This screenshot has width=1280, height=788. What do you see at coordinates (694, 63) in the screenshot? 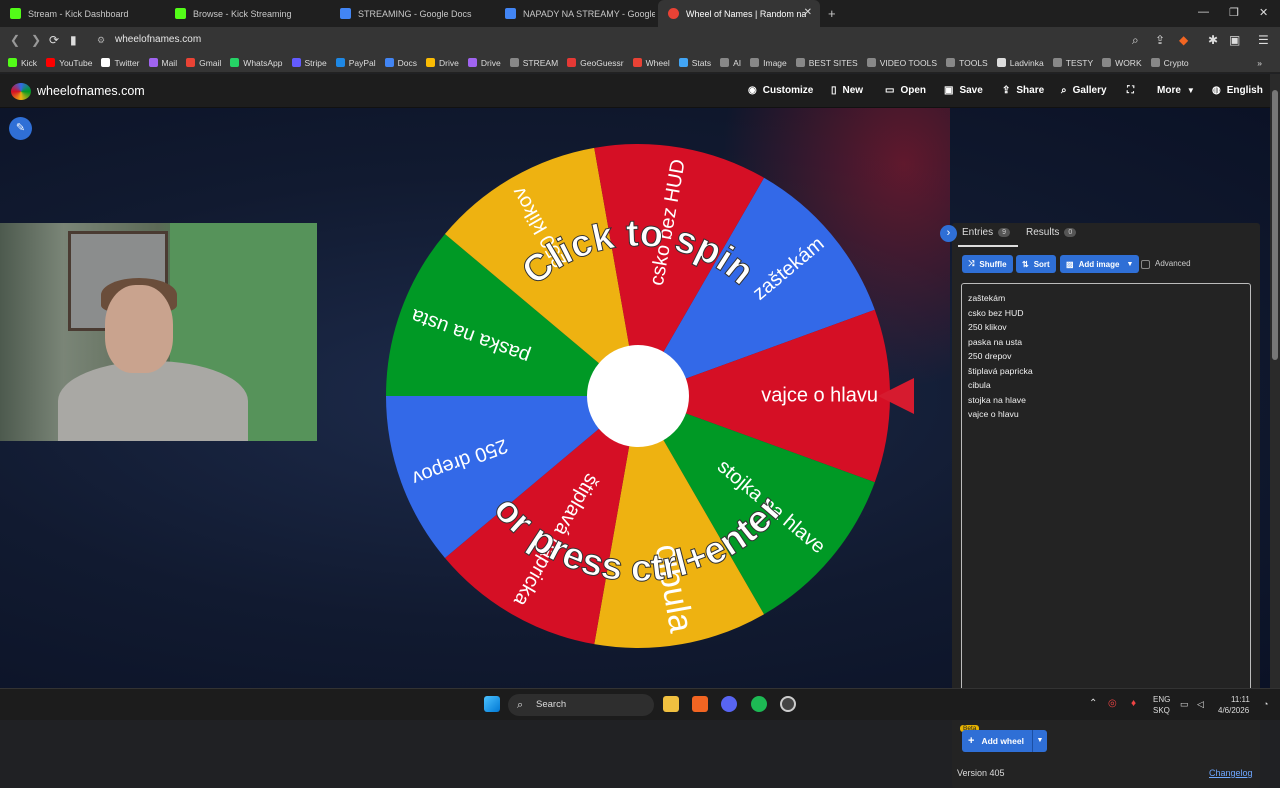
I see `bookmark-item: Stats` at bounding box center [694, 63].